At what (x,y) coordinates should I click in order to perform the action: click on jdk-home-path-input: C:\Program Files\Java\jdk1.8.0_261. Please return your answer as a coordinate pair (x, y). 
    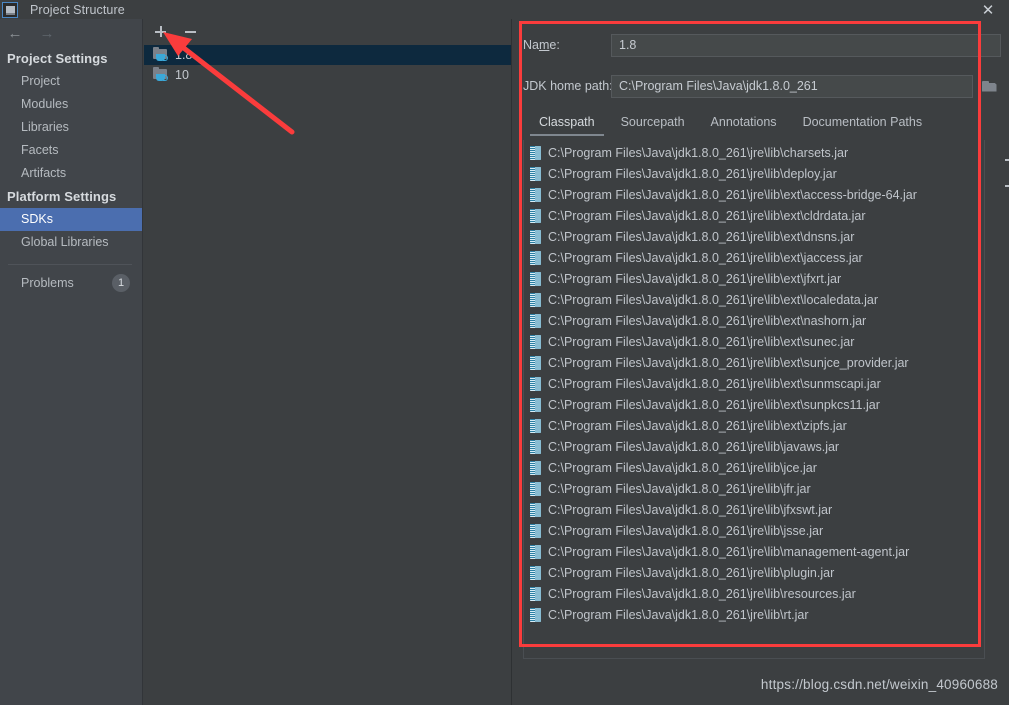
    Looking at the image, I should click on (792, 86).